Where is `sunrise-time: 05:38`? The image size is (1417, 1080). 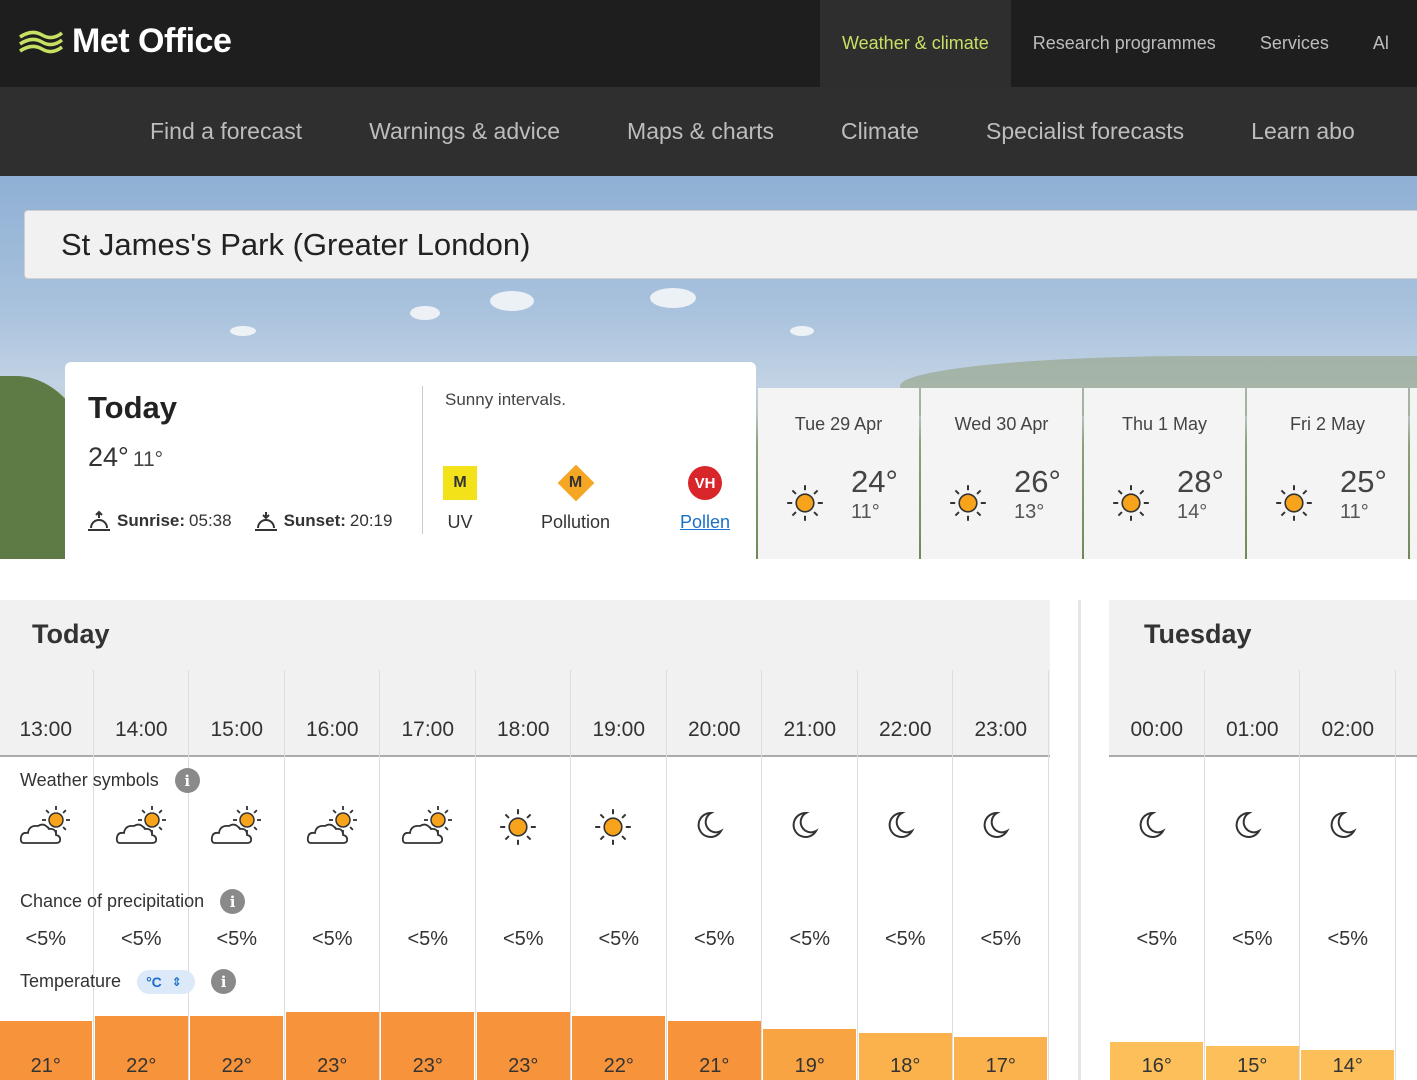
sunrise-time: 05:38 is located at coordinates (210, 520).